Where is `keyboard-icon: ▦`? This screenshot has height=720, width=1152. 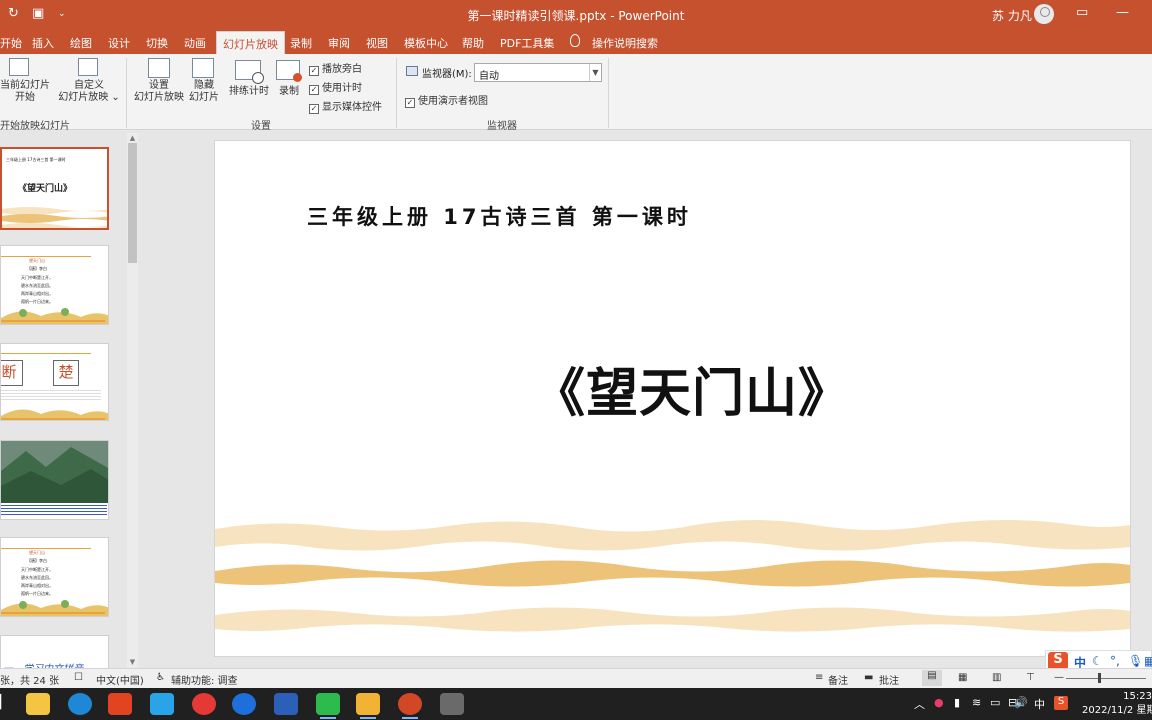
keyboard-icon: ▦ is located at coordinates (1148, 661).